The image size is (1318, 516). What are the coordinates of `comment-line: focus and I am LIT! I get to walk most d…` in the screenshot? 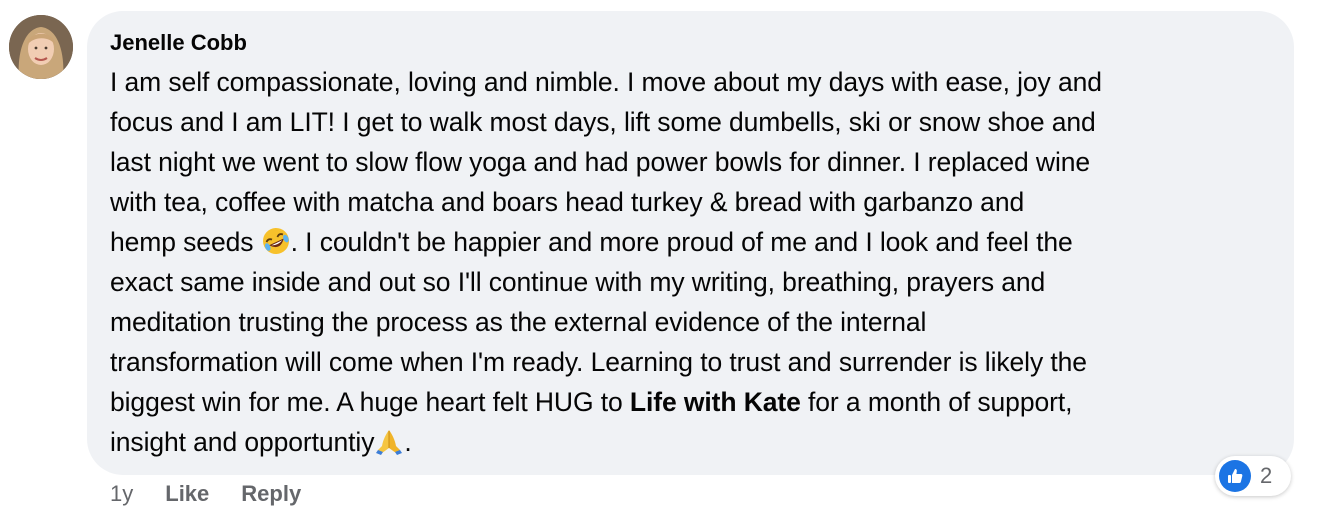 It's located at (603, 122).